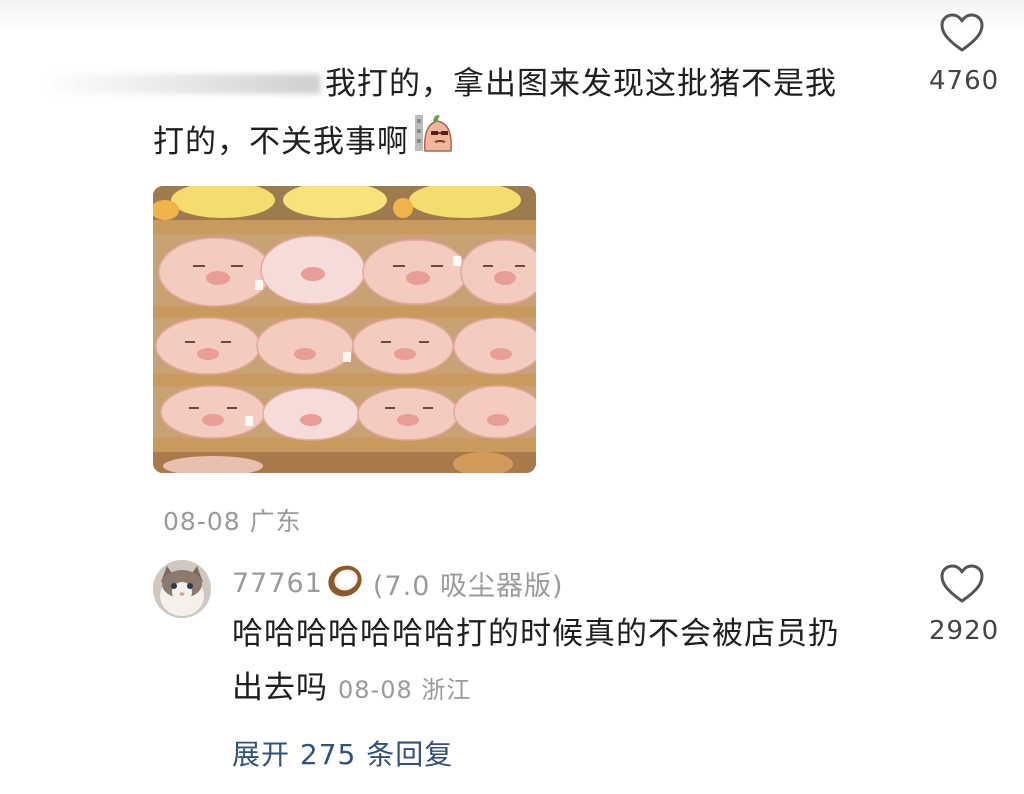  Describe the element at coordinates (572, 662) in the screenshot. I see `reply-text: 哈哈哈哈哈哈哈打的时候真的不会被店员扔 出去吗 08-08 浙江` at that location.